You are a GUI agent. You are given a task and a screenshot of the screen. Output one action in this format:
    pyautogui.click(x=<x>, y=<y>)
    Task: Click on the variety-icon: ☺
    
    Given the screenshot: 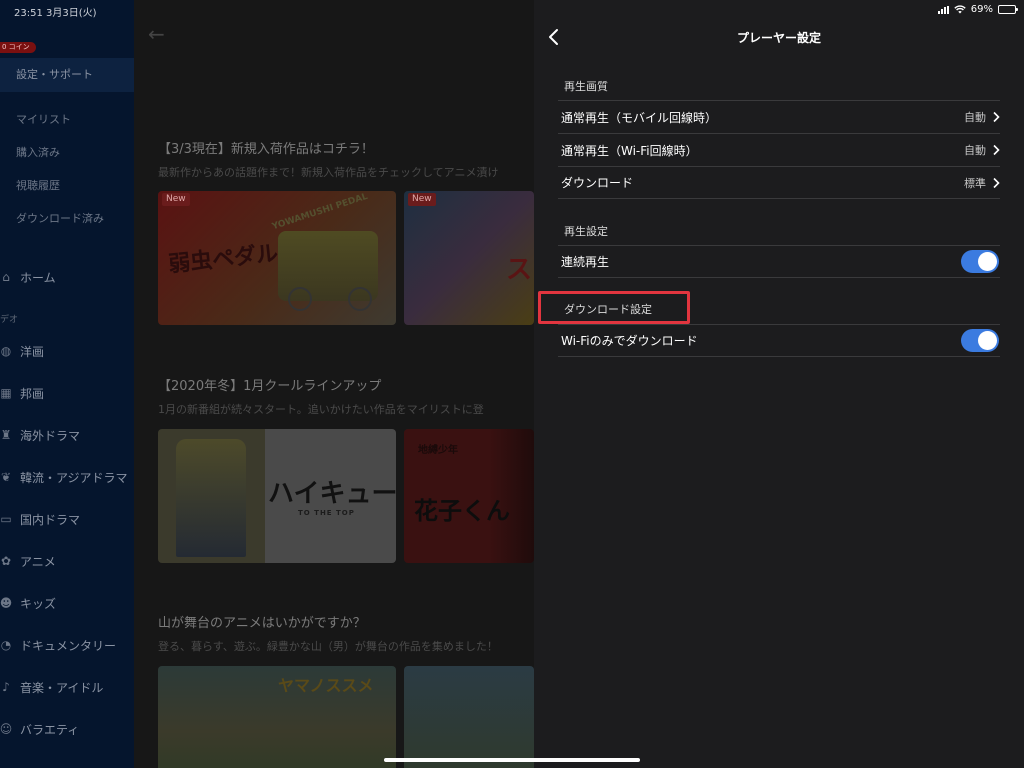 What is the action you would take?
    pyautogui.click(x=6, y=729)
    